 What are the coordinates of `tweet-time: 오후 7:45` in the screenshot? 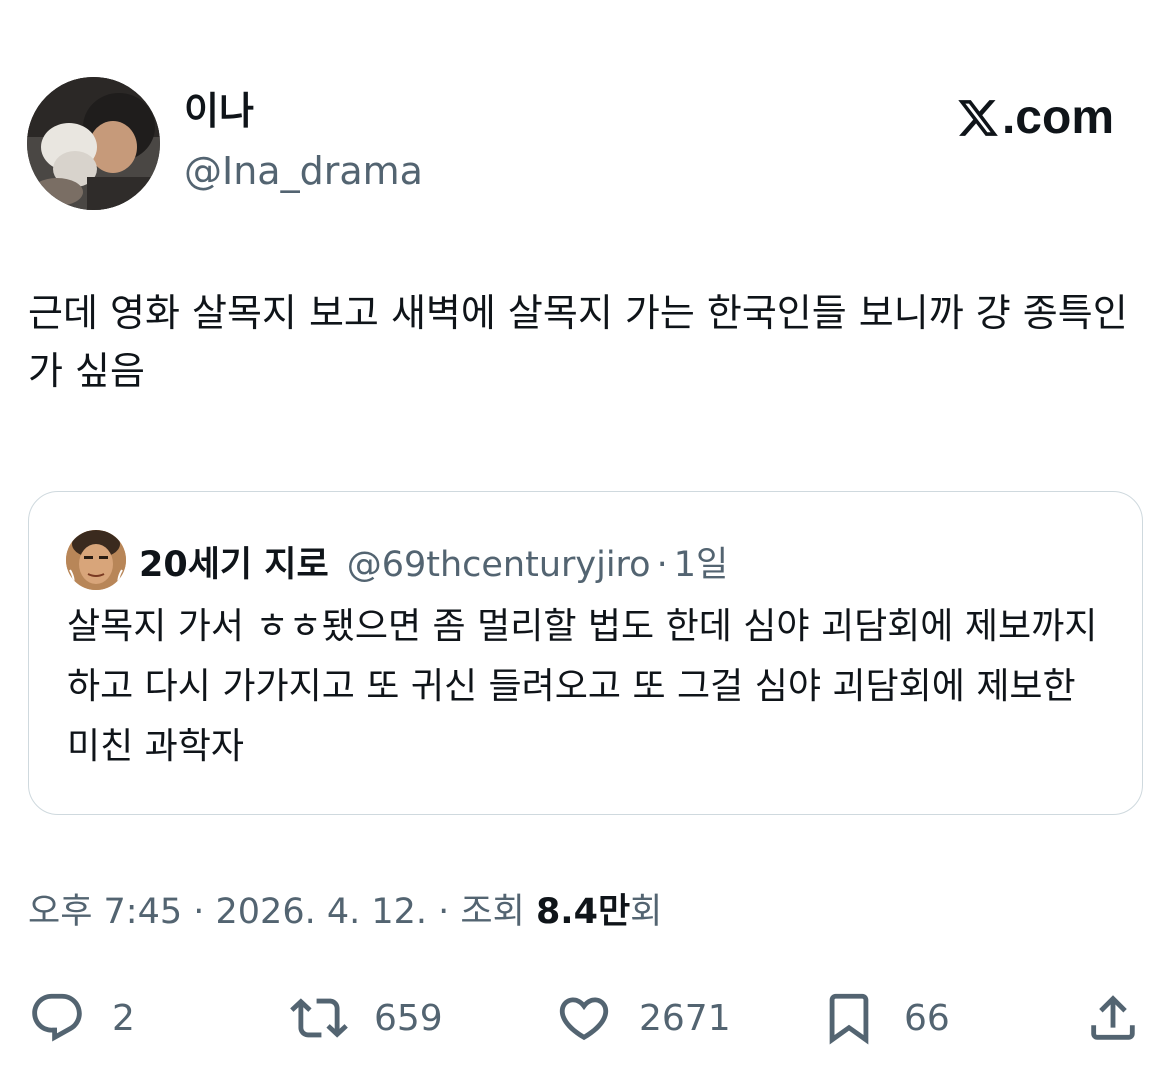 It's located at (105, 912).